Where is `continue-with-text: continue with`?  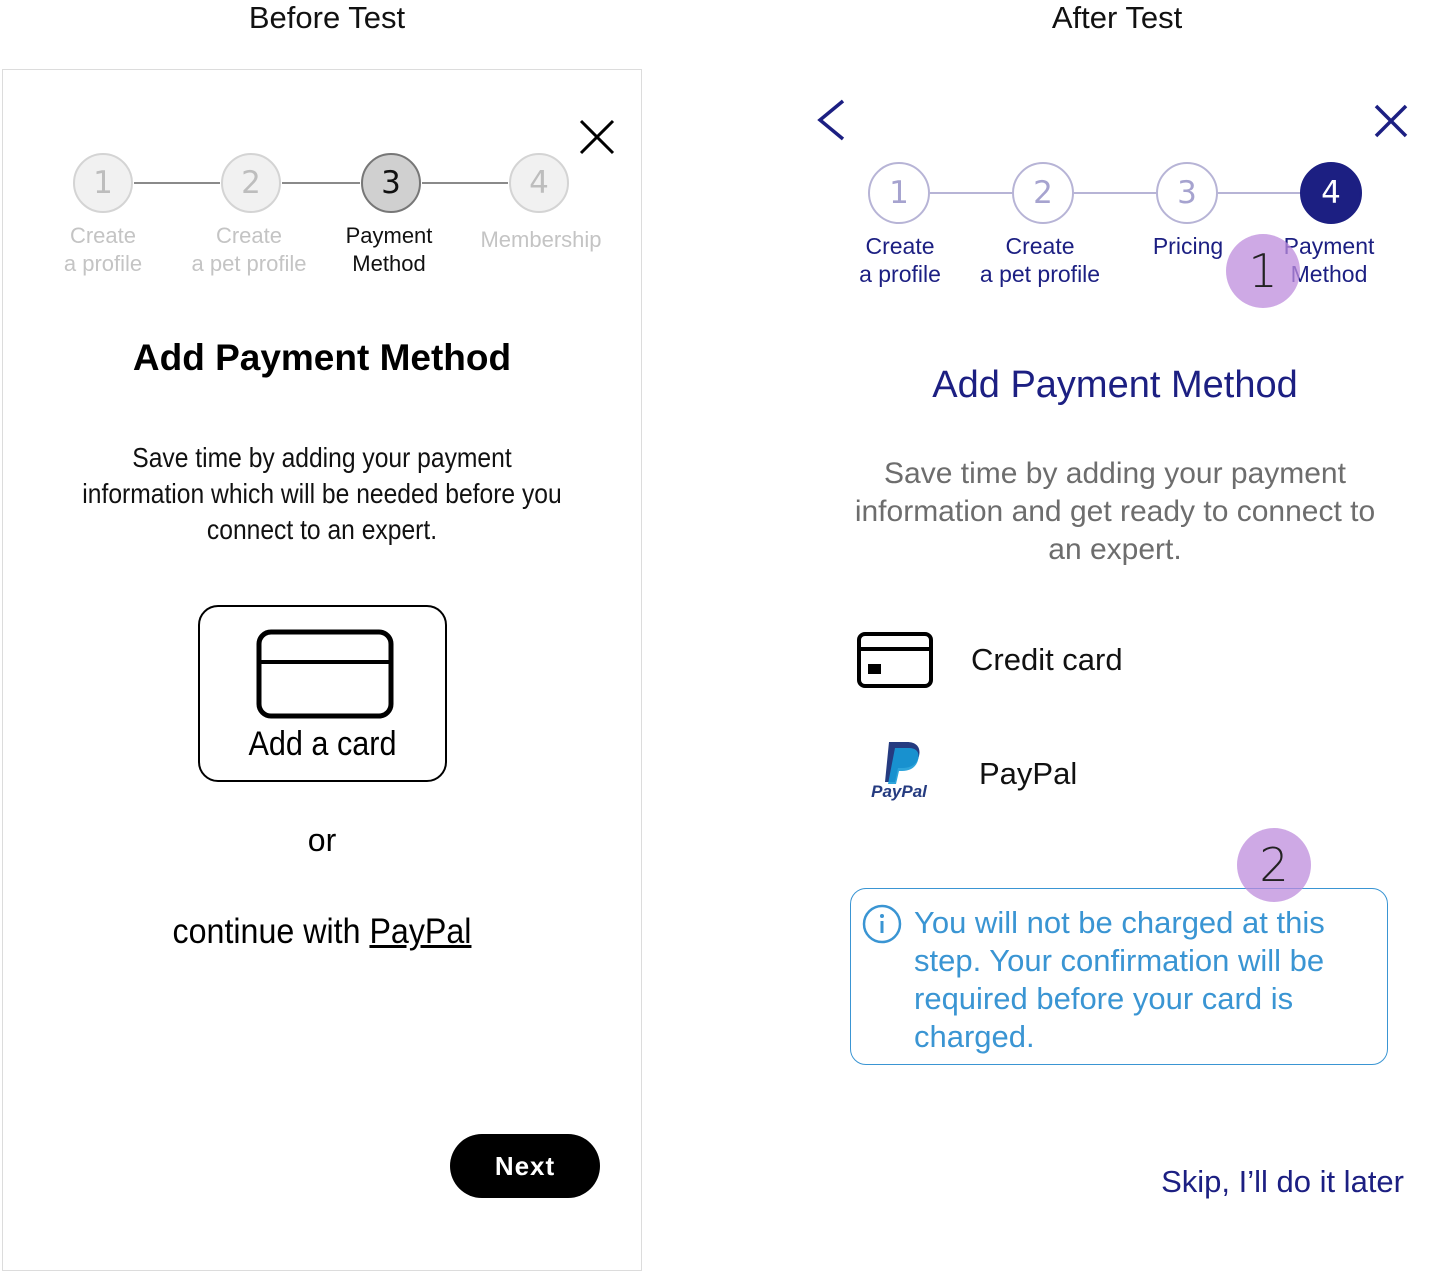
continue-with-text: continue with is located at coordinates (266, 931).